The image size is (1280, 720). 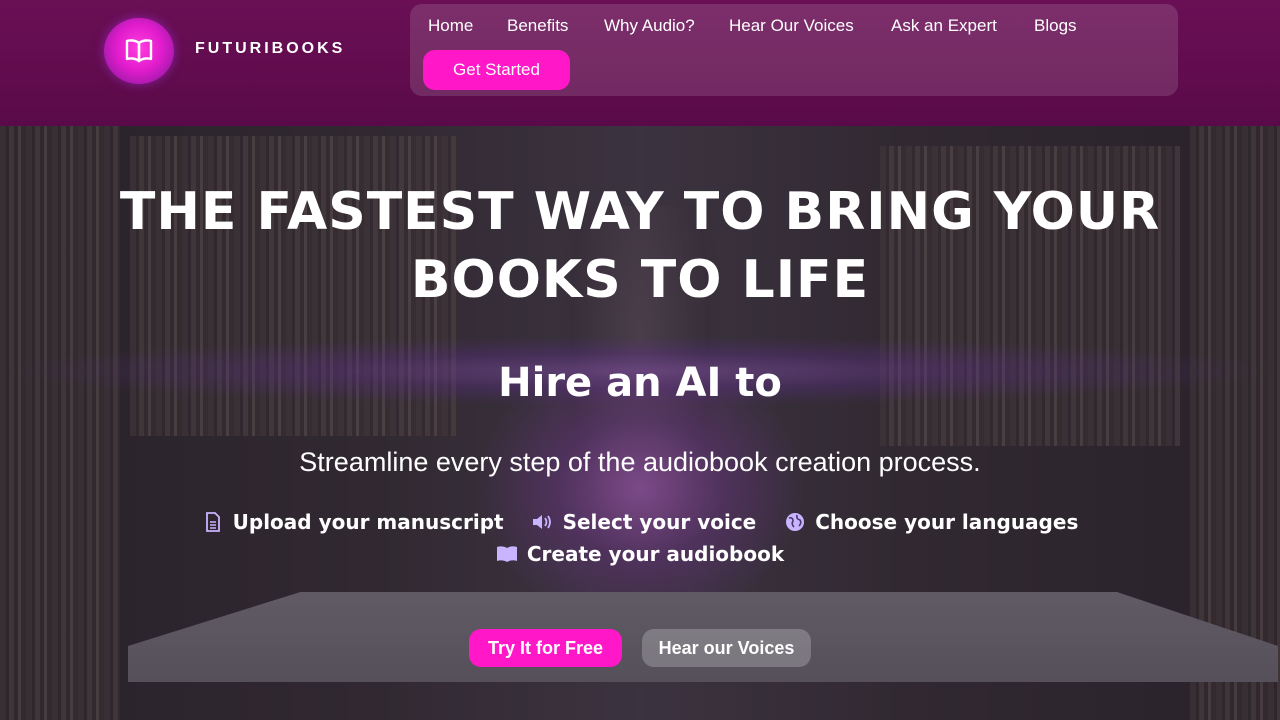 What do you see at coordinates (640, 383) in the screenshot?
I see `hero-subtitle: Hire an AI to` at bounding box center [640, 383].